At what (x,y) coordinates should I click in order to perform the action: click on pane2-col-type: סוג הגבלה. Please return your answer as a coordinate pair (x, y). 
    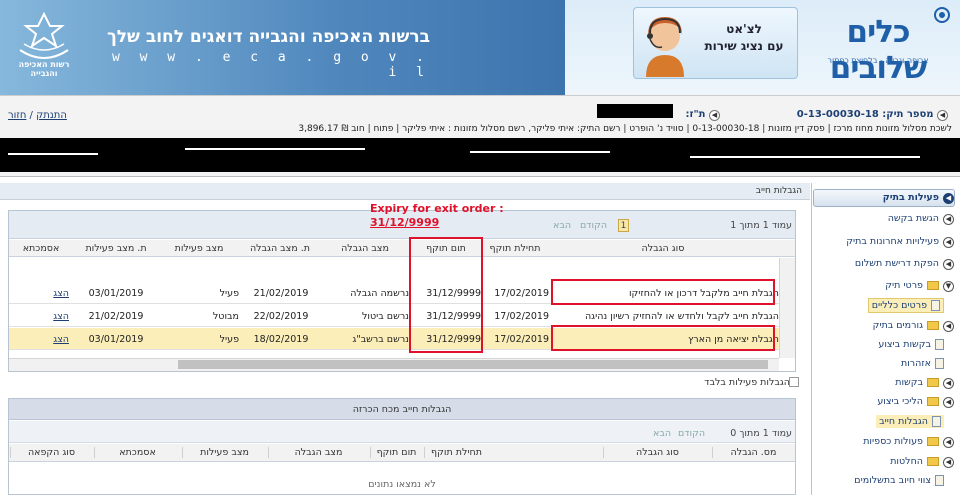
    Looking at the image, I should click on (657, 452).